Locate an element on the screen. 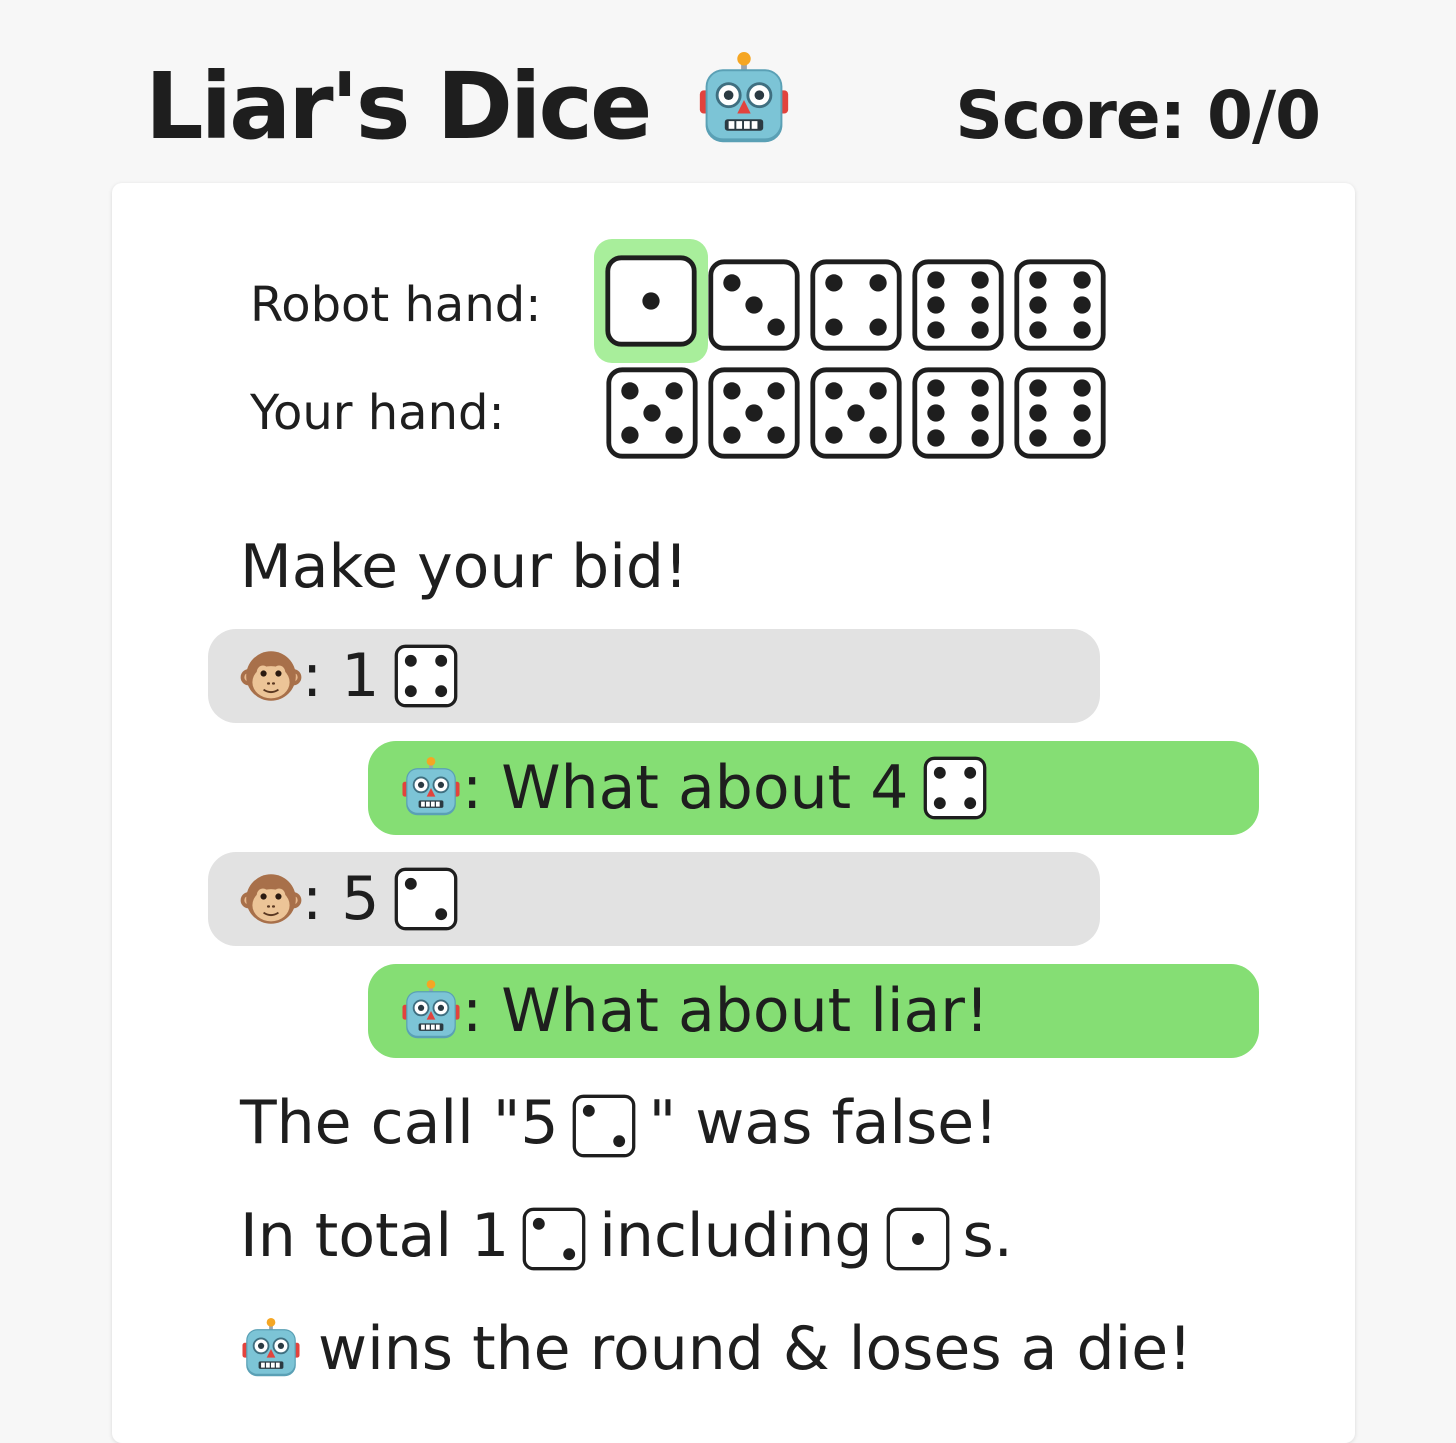  result-total-suffix: s. is located at coordinates (987, 1236).